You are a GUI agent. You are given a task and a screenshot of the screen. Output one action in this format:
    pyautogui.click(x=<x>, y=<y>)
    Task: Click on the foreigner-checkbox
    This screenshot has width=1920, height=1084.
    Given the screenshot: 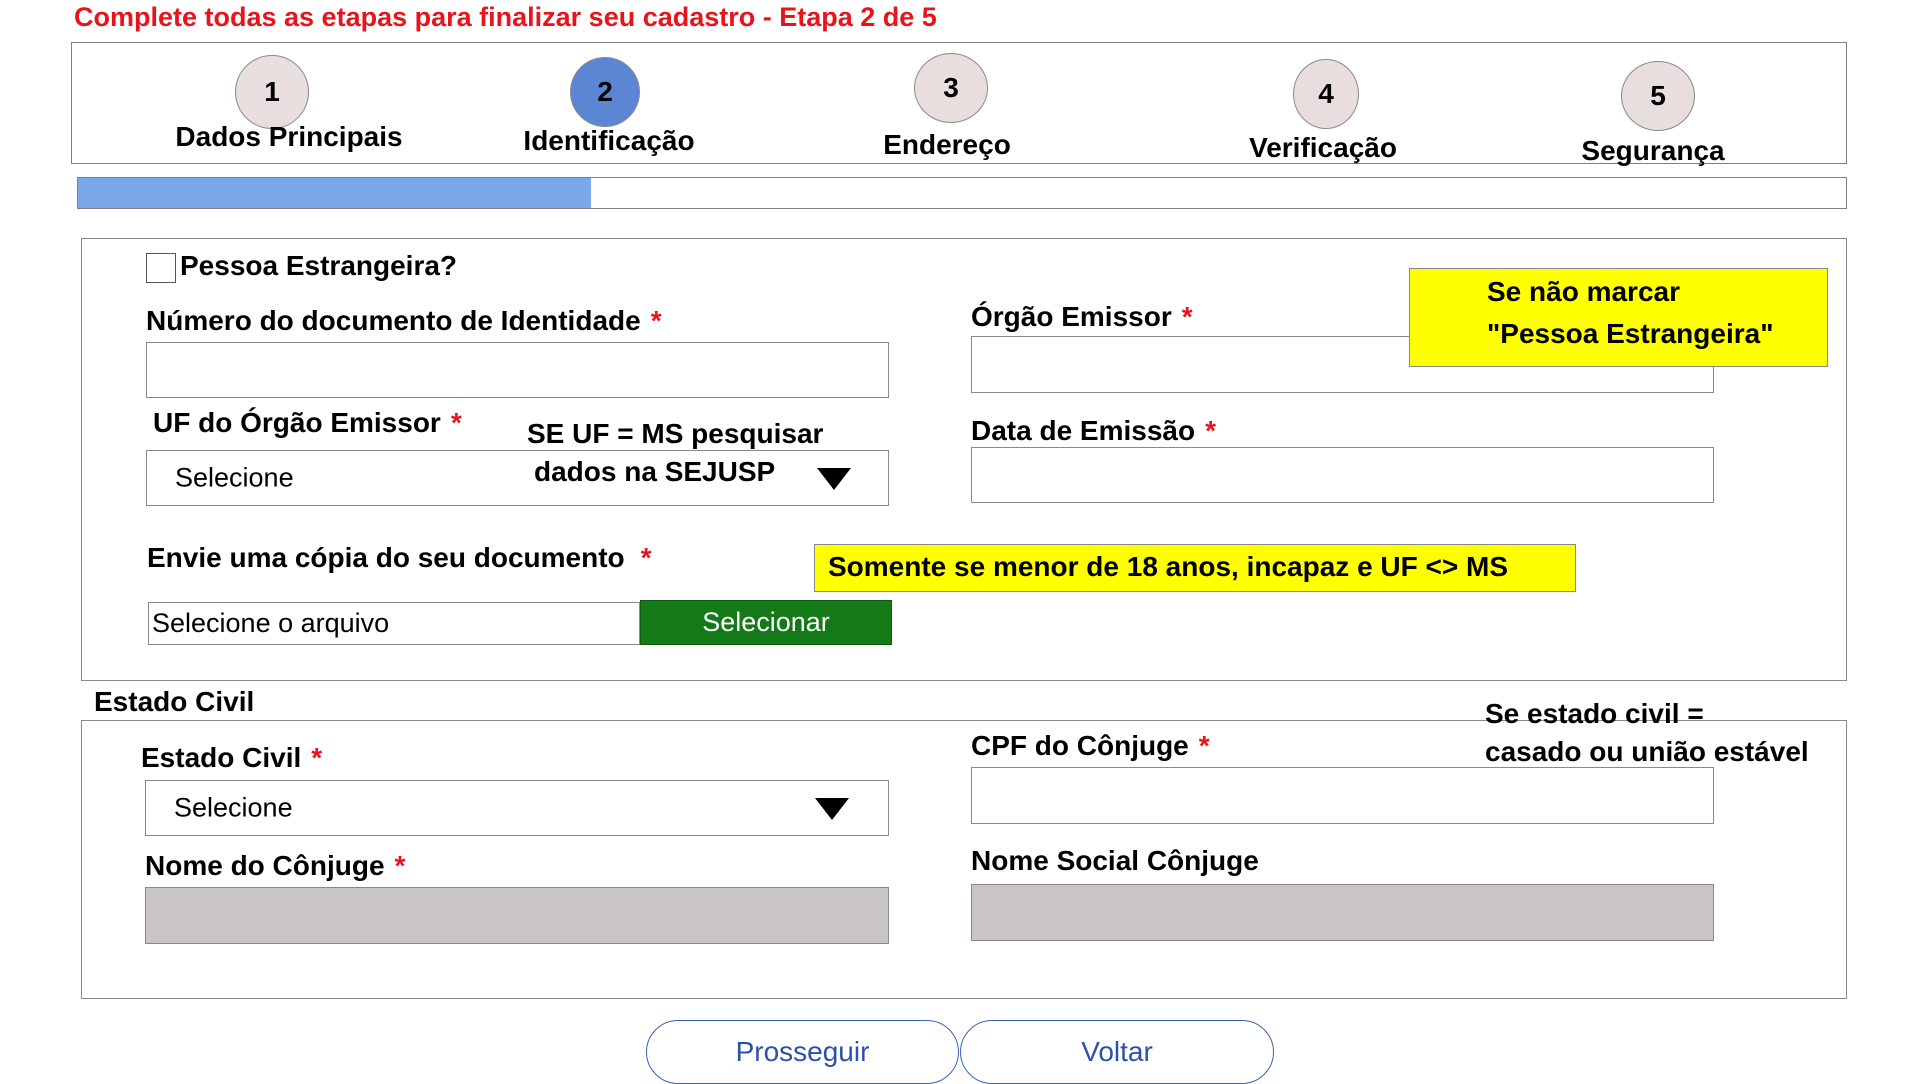 What is the action you would take?
    pyautogui.click(x=161, y=268)
    